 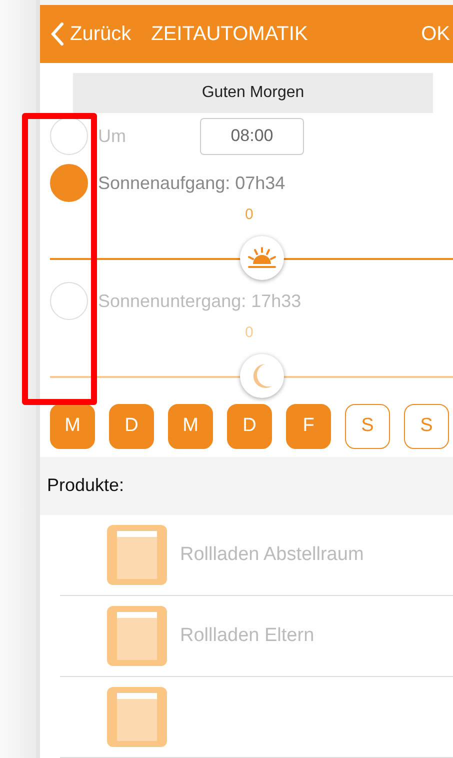 What do you see at coordinates (112, 136) in the screenshot?
I see `option-label: Um` at bounding box center [112, 136].